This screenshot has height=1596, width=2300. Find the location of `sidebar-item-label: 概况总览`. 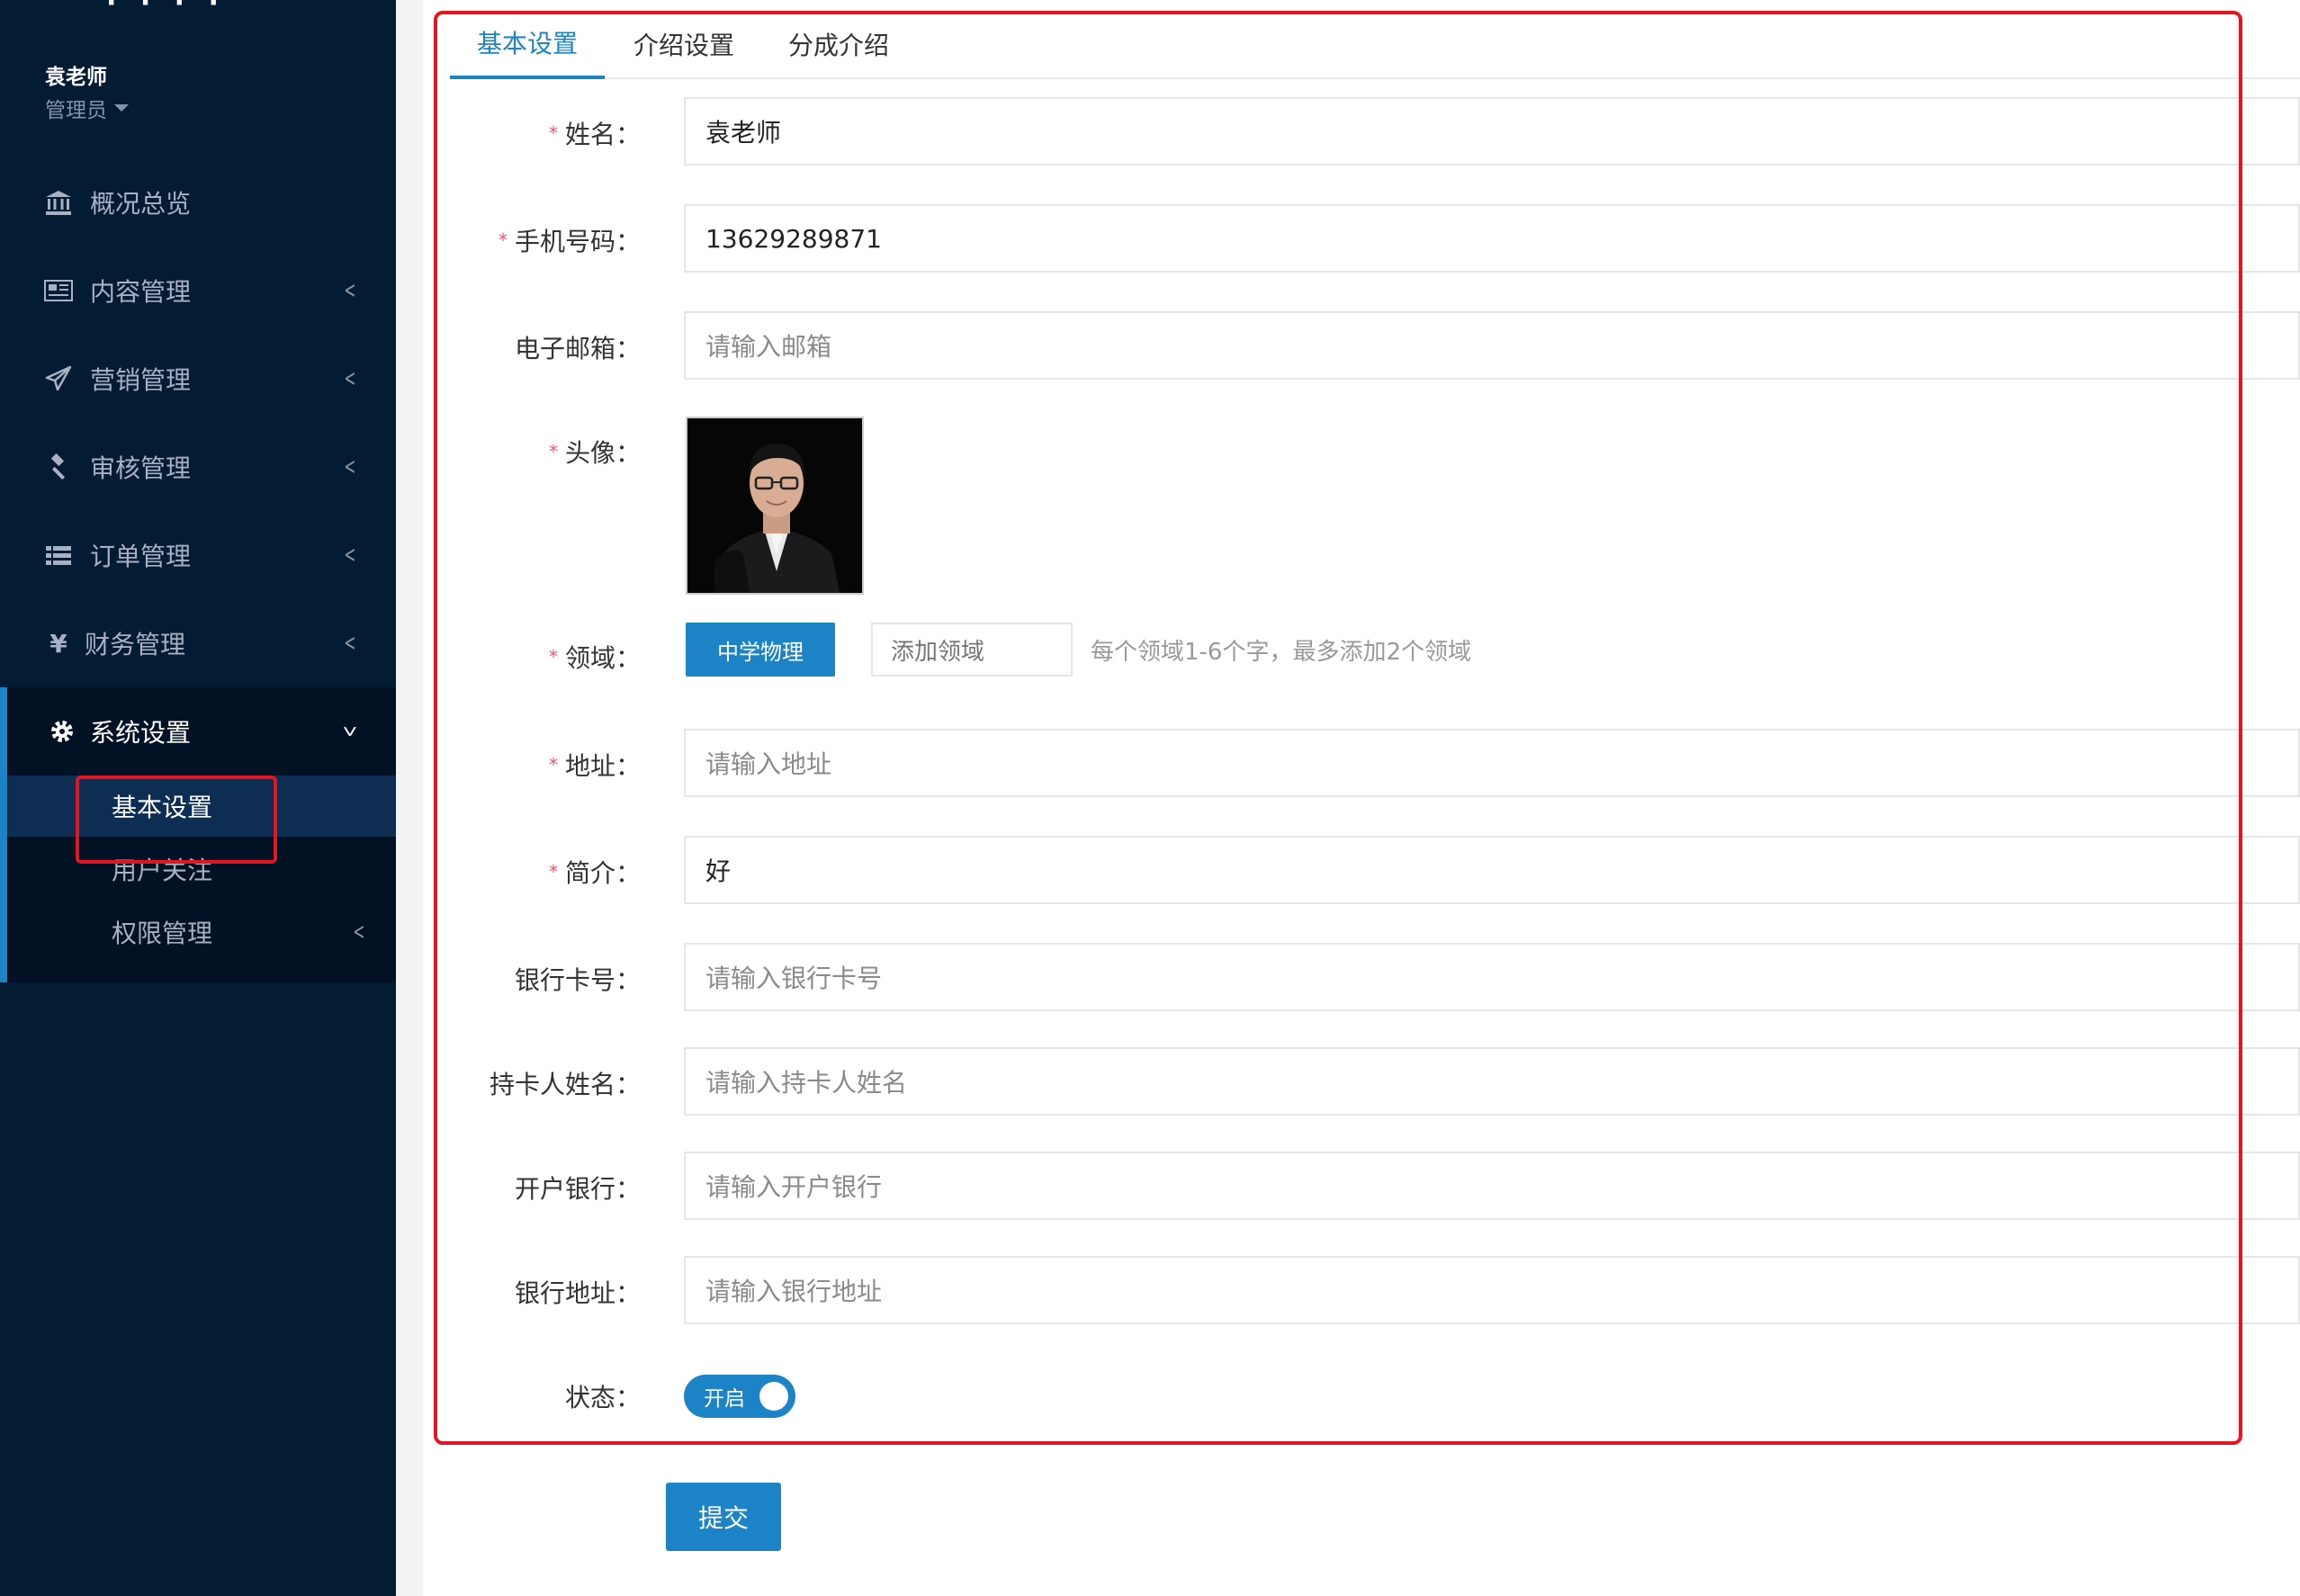

sidebar-item-label: 概况总览 is located at coordinates (141, 204).